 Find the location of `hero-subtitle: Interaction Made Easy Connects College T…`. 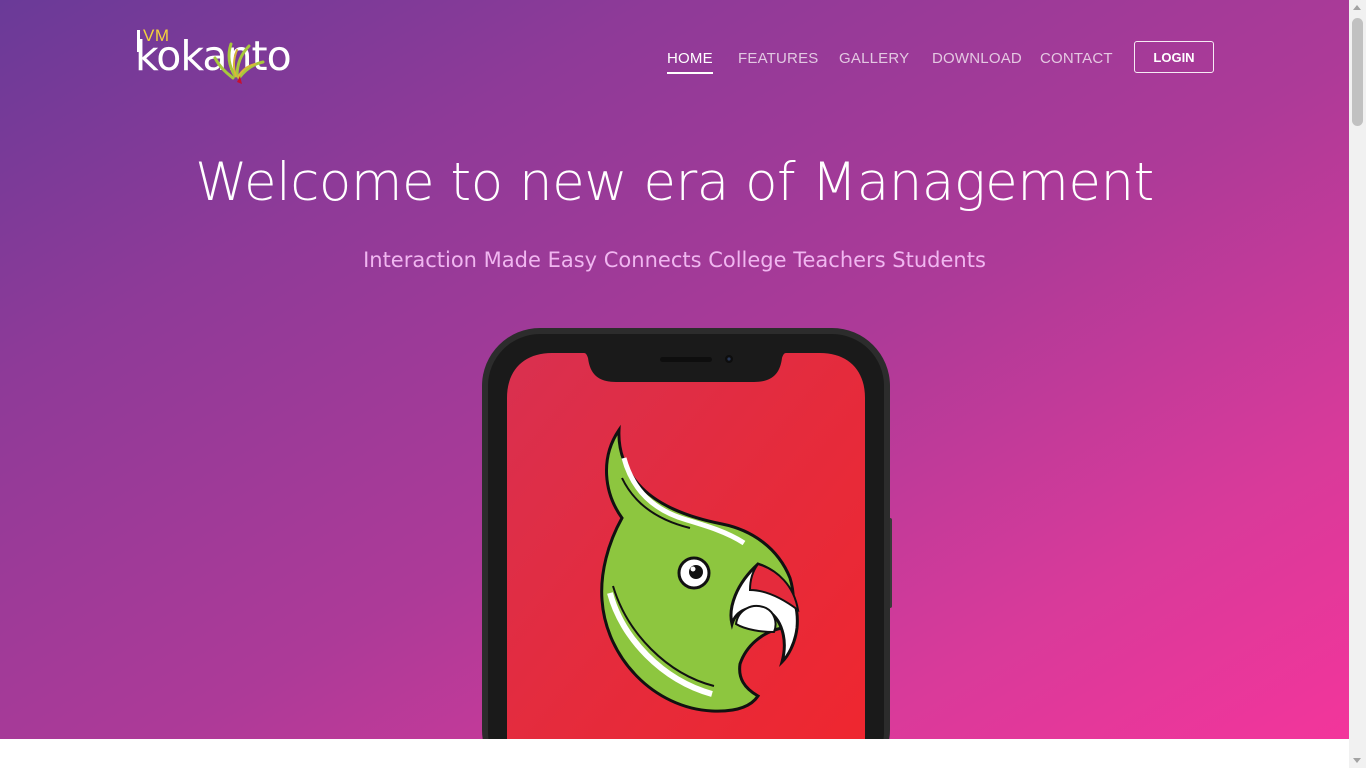

hero-subtitle: Interaction Made Easy Connects College T… is located at coordinates (674, 260).